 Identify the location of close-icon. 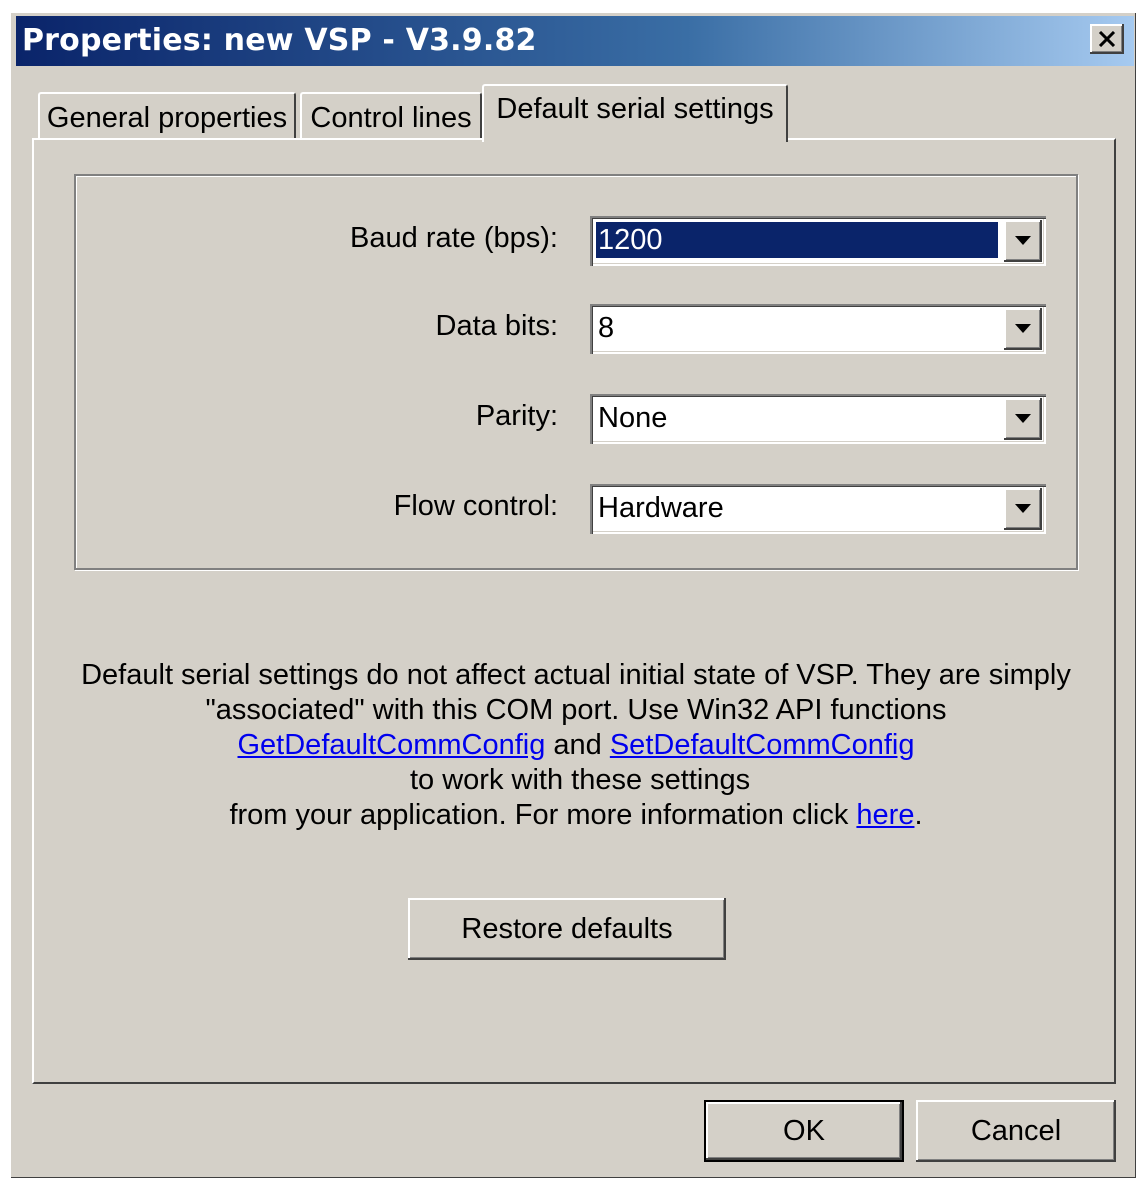
(1107, 39).